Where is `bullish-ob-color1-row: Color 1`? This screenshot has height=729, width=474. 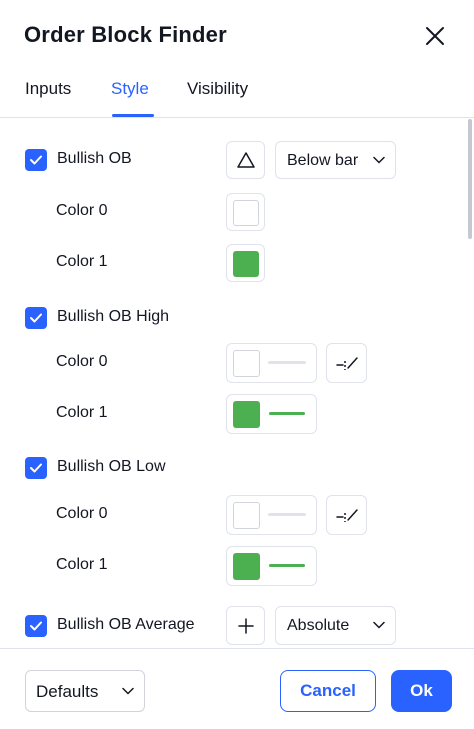 bullish-ob-color1-row: Color 1 is located at coordinates (233, 263).